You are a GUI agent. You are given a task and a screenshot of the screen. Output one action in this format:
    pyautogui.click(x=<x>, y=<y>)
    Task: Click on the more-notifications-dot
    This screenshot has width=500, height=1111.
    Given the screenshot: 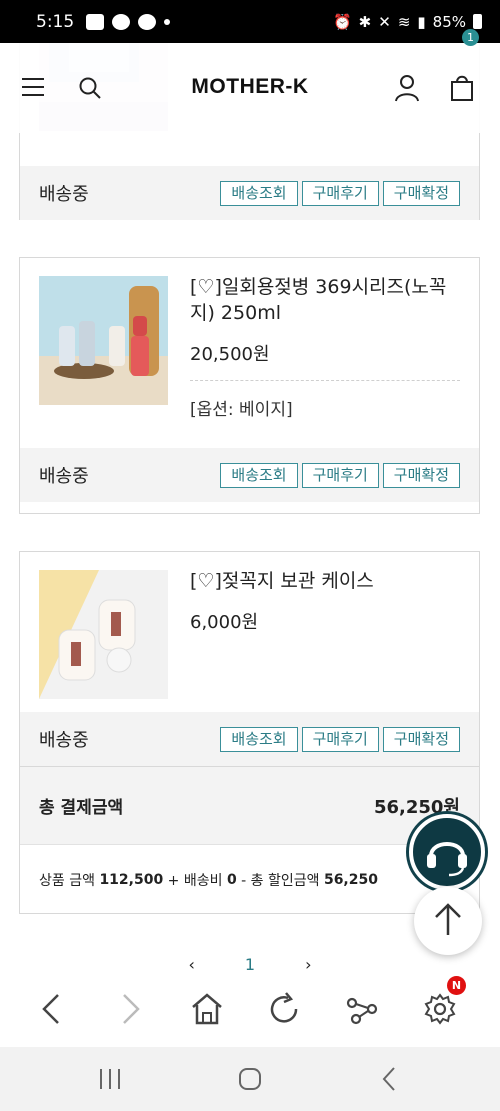 What is the action you would take?
    pyautogui.click(x=167, y=21)
    